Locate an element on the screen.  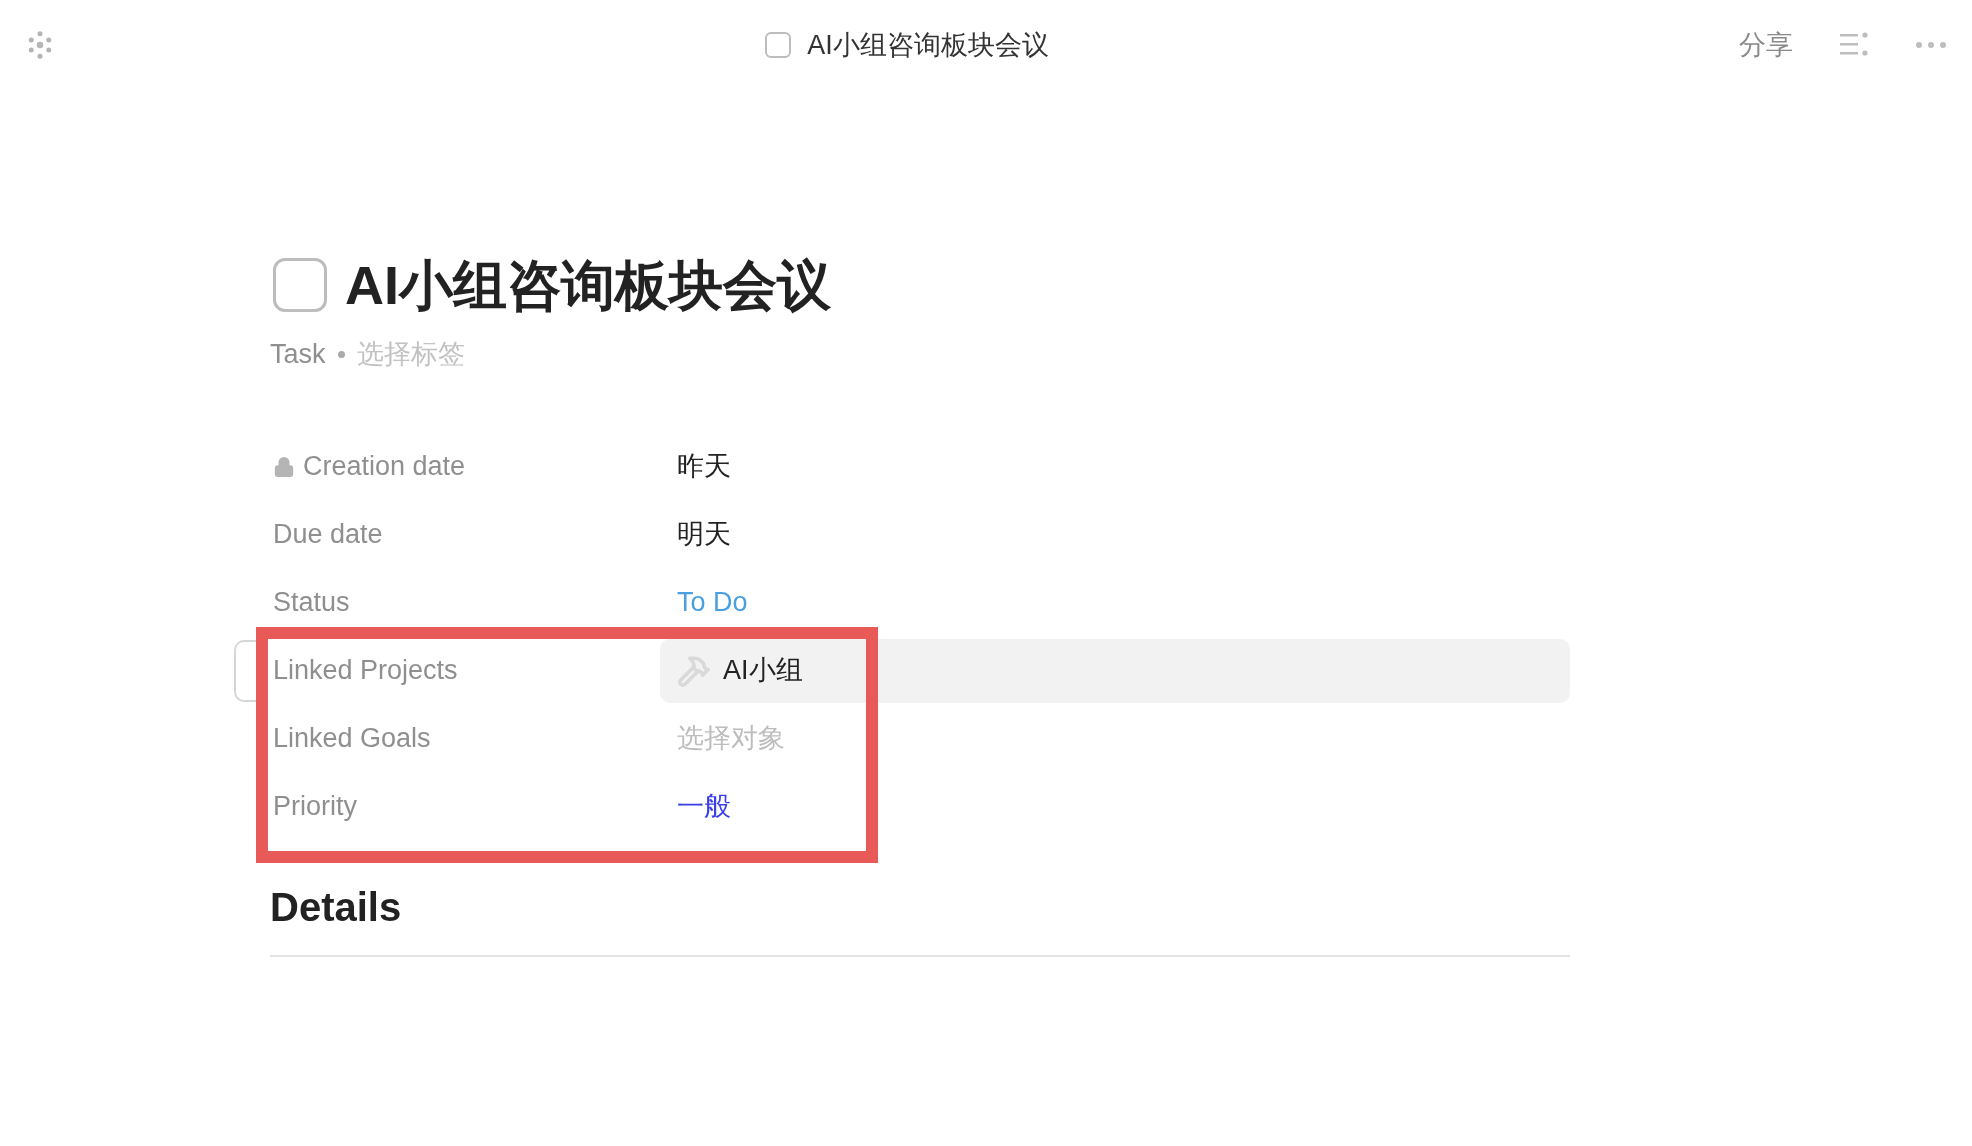
property-value-area: AI小组 is located at coordinates (1115, 670).